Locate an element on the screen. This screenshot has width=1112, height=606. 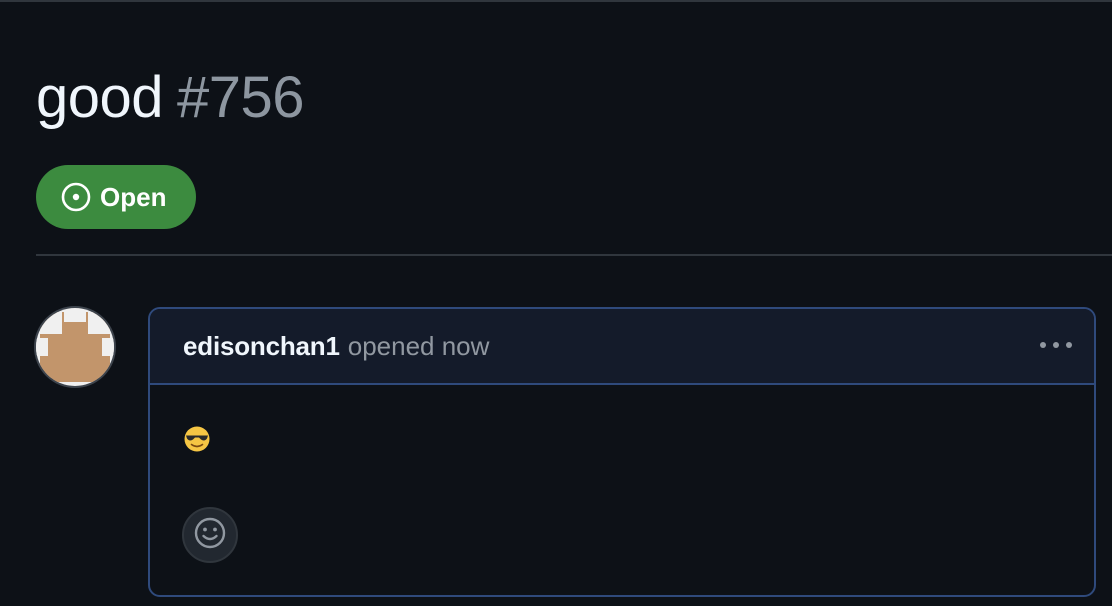
issue-state-label: Open is located at coordinates (133, 196).